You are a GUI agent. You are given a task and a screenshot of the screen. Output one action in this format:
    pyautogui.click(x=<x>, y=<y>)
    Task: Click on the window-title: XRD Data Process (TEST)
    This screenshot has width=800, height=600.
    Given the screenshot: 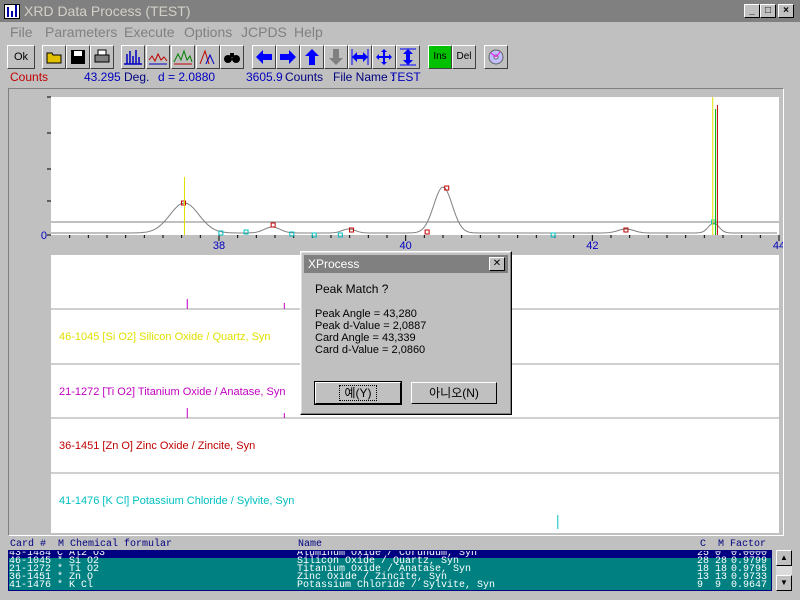 What is the action you would take?
    pyautogui.click(x=107, y=11)
    